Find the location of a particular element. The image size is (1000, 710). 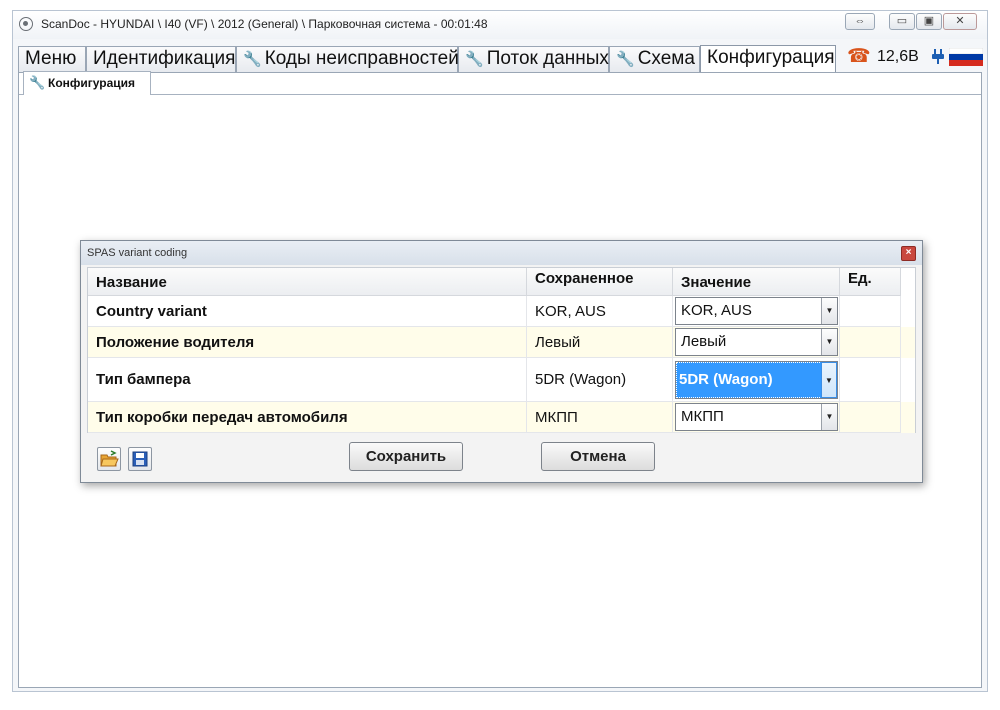

value-cell: МКПП ▼ is located at coordinates (756, 417).